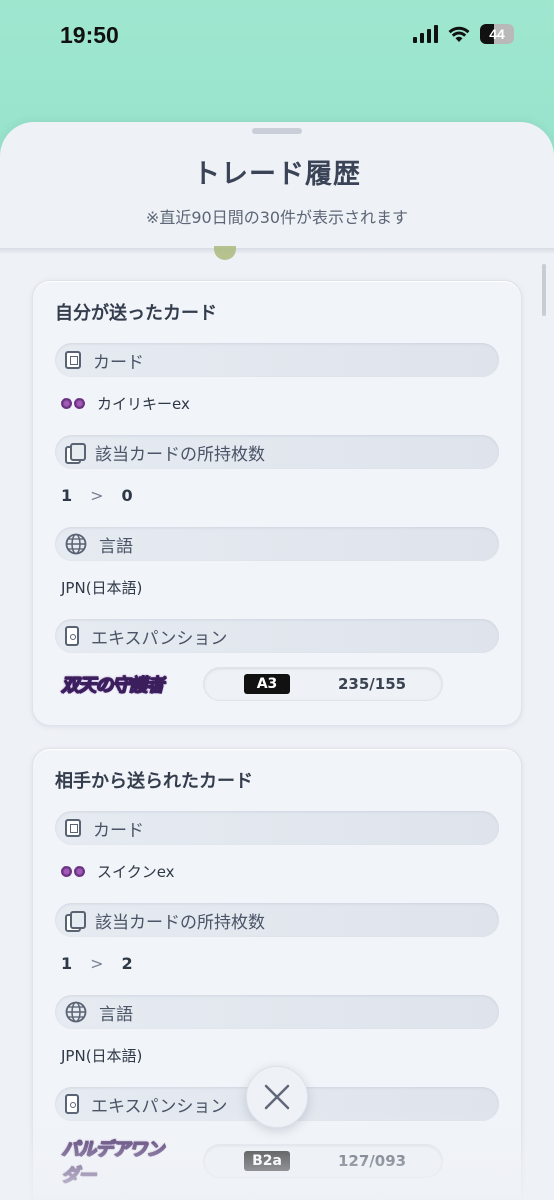 The width and height of the screenshot is (554, 1200). Describe the element at coordinates (73, 403) in the screenshot. I see `fighting-energy-icon` at that location.